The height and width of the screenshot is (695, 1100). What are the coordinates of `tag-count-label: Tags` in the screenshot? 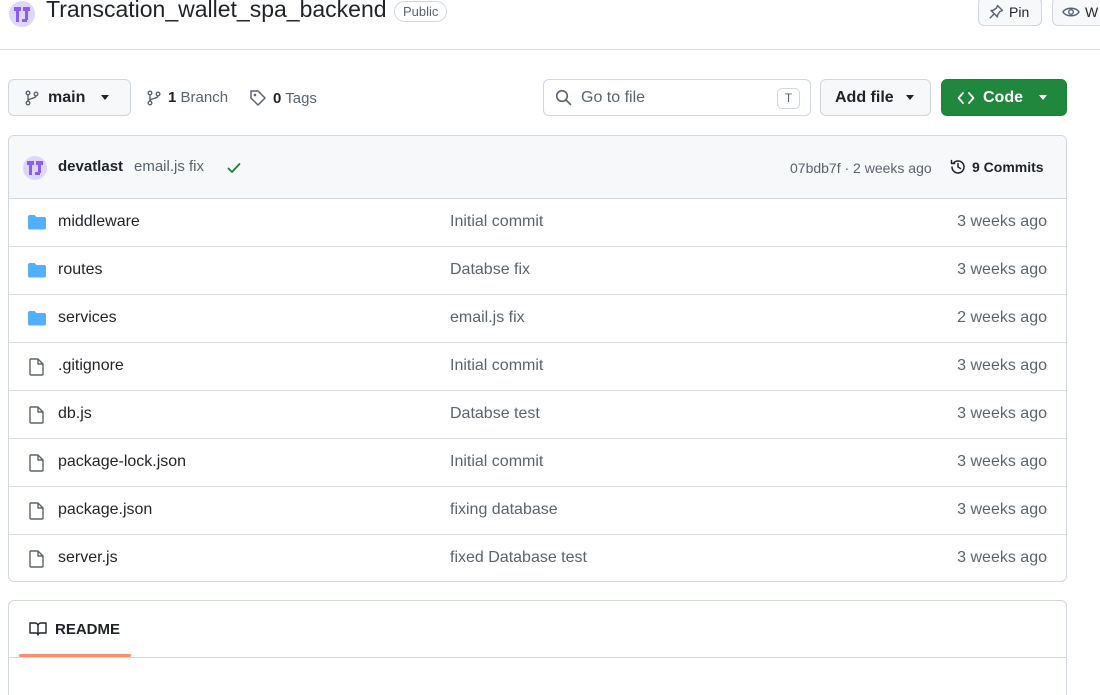 It's located at (301, 98).